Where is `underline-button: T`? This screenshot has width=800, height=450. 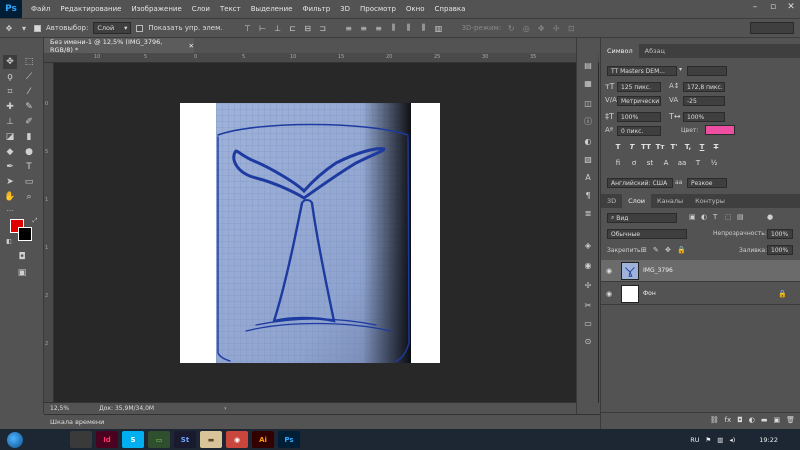 underline-button: T is located at coordinates (702, 147).